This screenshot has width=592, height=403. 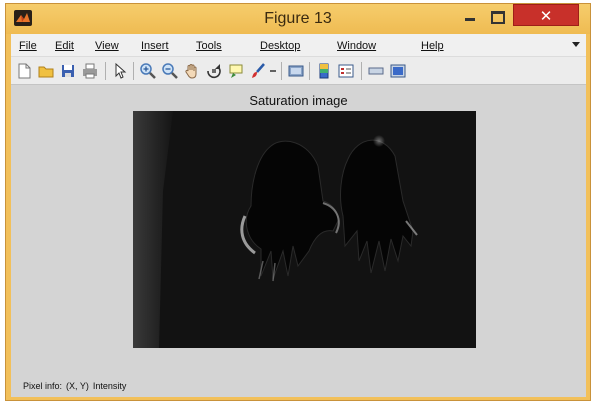 What do you see at coordinates (28, 46) in the screenshot?
I see `menu-file: File` at bounding box center [28, 46].